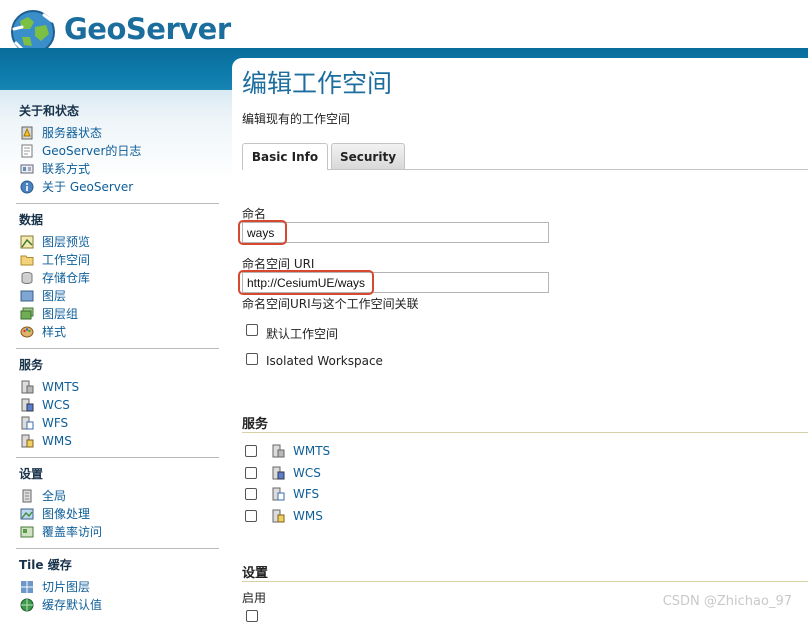 The image size is (808, 622). I want to click on nav-section-title-tile-cache: Tile 缓存, so click(45, 565).